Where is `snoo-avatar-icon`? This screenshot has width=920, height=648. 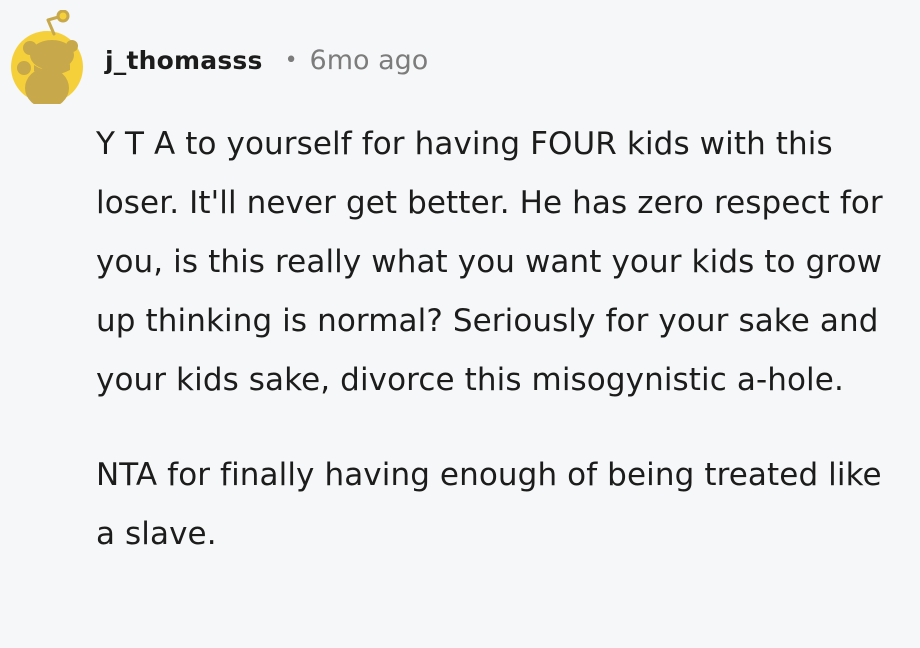
snoo-avatar-icon is located at coordinates (47, 58).